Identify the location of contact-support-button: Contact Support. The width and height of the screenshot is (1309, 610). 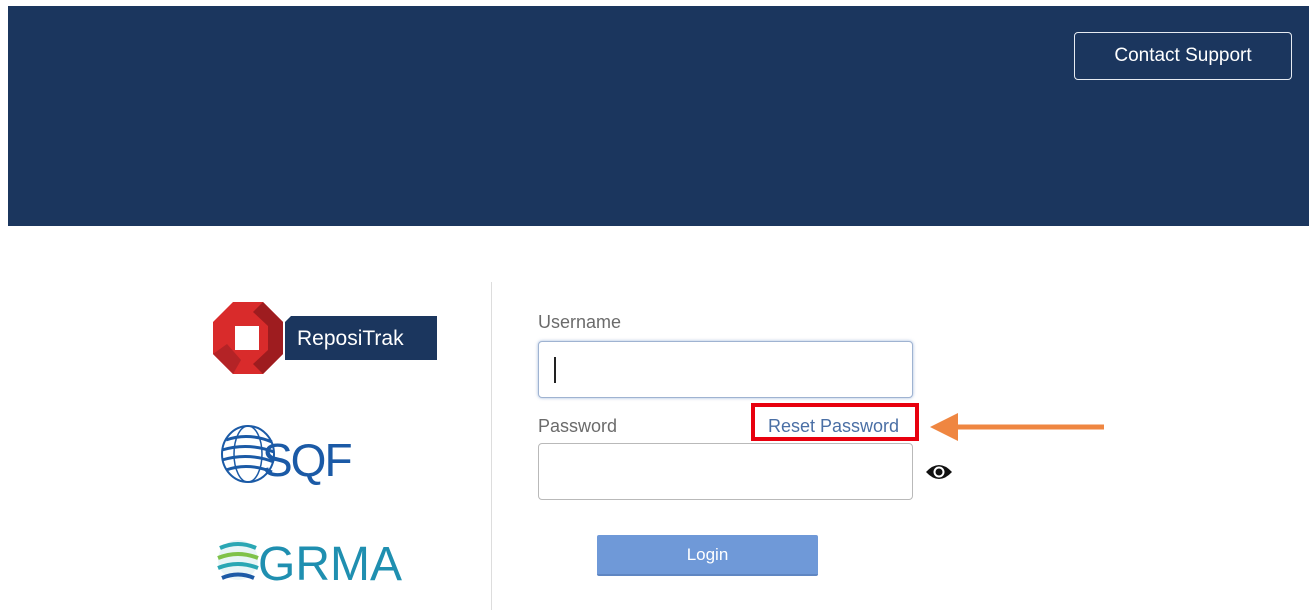
(1183, 56).